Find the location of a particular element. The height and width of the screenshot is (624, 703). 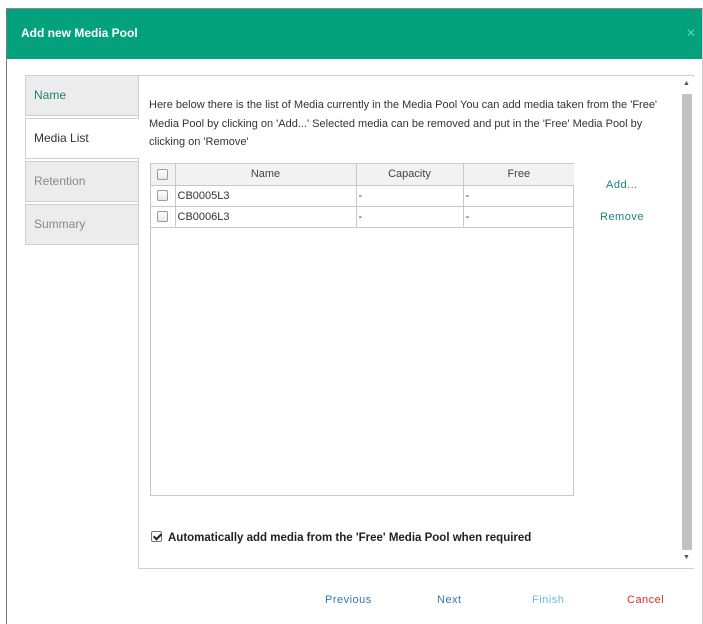

close-icon: ✕ is located at coordinates (691, 33).